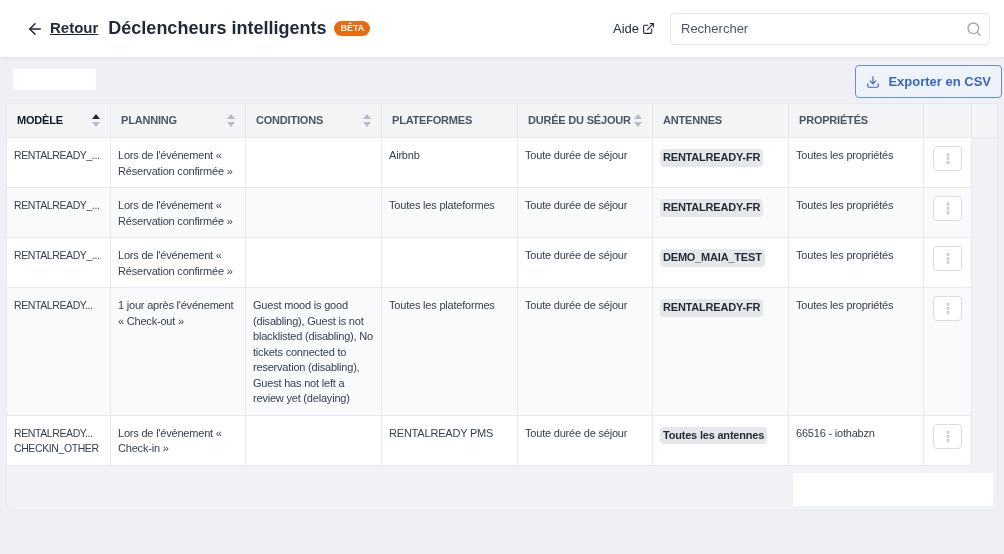 The width and height of the screenshot is (1004, 554). What do you see at coordinates (149, 121) in the screenshot?
I see `column-header: PLANNING` at bounding box center [149, 121].